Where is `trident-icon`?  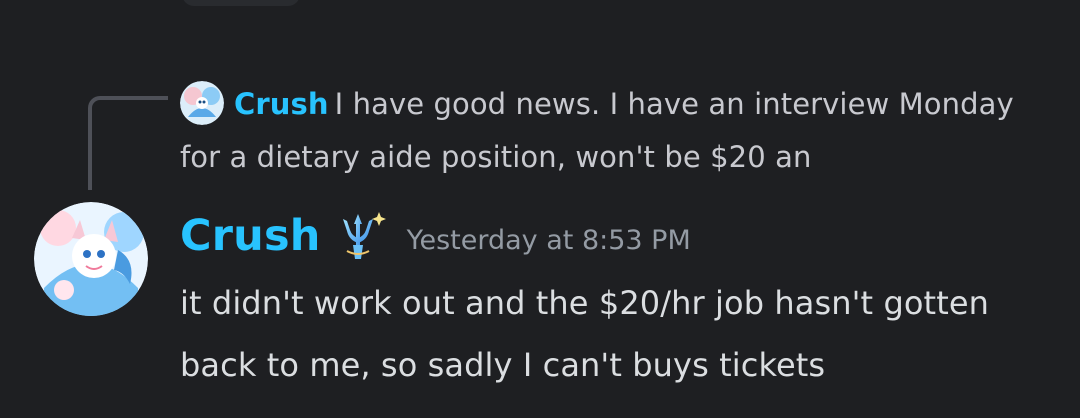 trident-icon is located at coordinates (358, 236).